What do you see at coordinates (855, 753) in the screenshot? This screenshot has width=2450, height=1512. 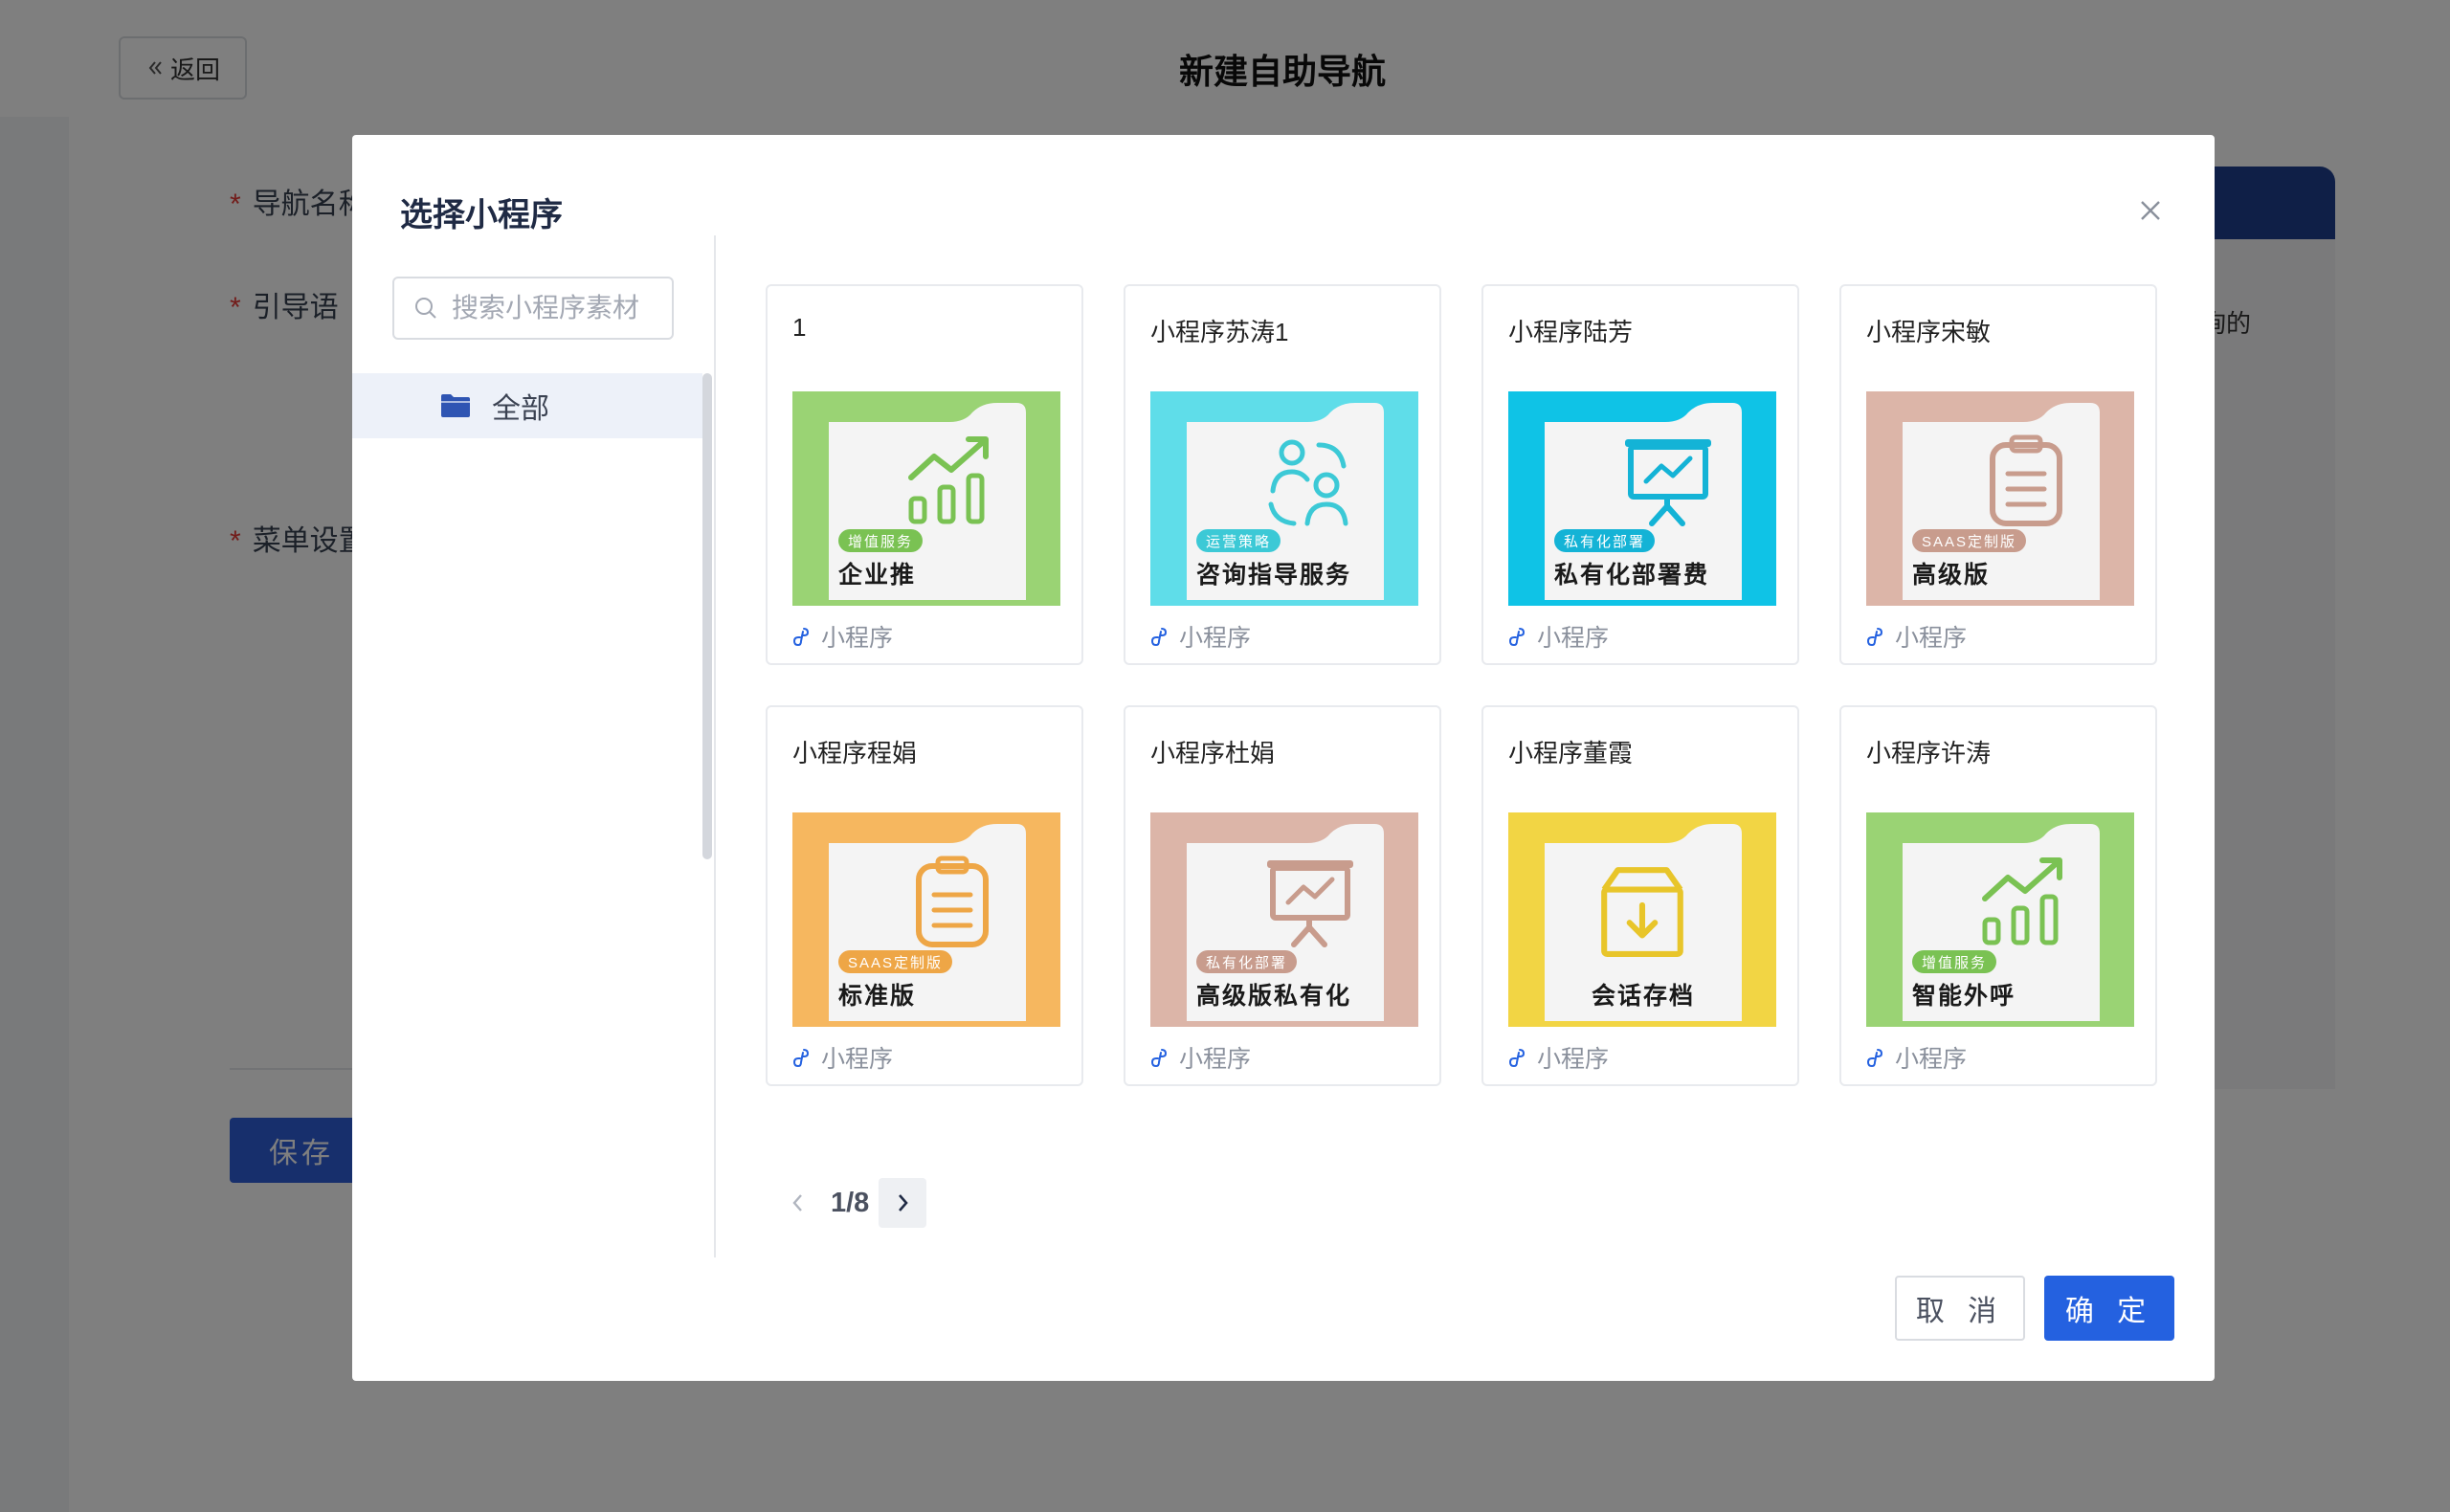 I see `card-title: 小程序程娟` at bounding box center [855, 753].